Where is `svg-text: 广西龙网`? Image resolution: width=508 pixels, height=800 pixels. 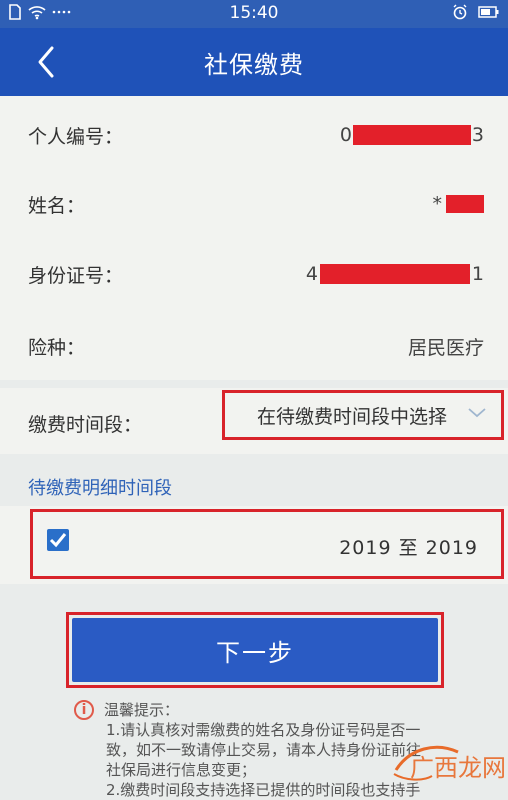 svg-text: 广西龙网 is located at coordinates (458, 768).